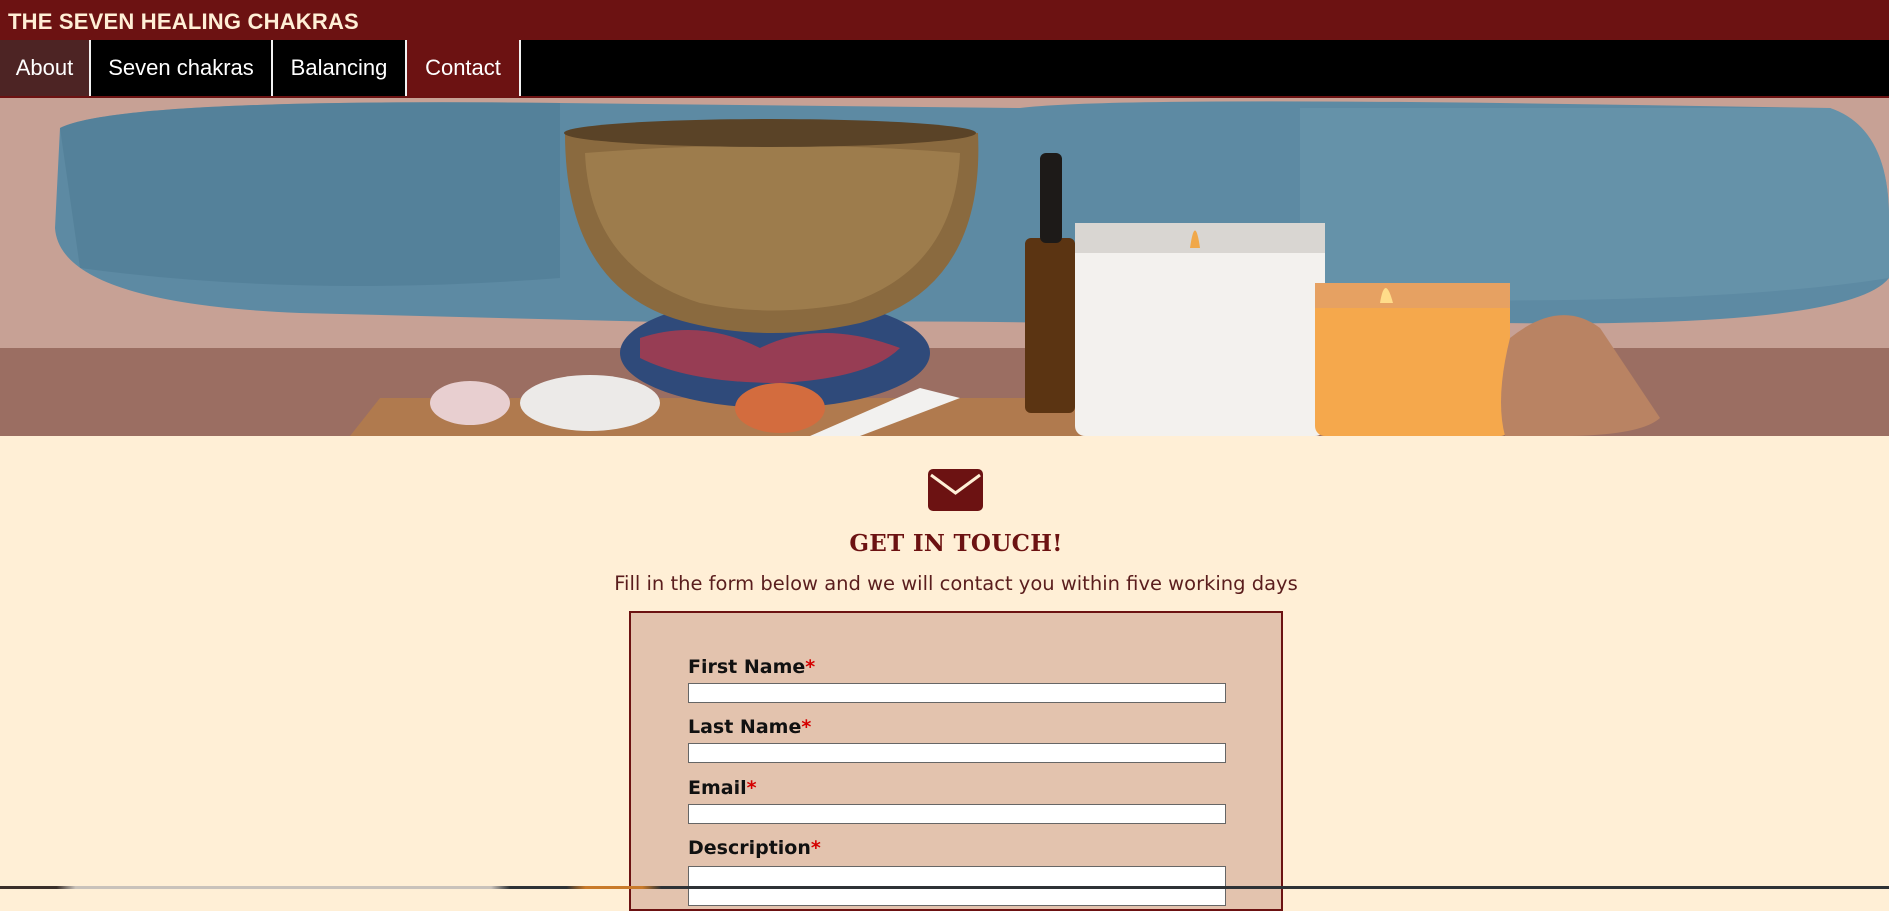 The image size is (1889, 911). What do you see at coordinates (957, 693) in the screenshot?
I see `first-name-input` at bounding box center [957, 693].